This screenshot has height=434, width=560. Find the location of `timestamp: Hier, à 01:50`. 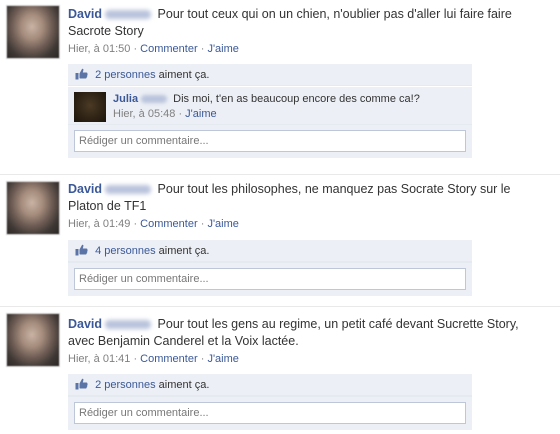

timestamp: Hier, à 01:50 is located at coordinates (99, 49).